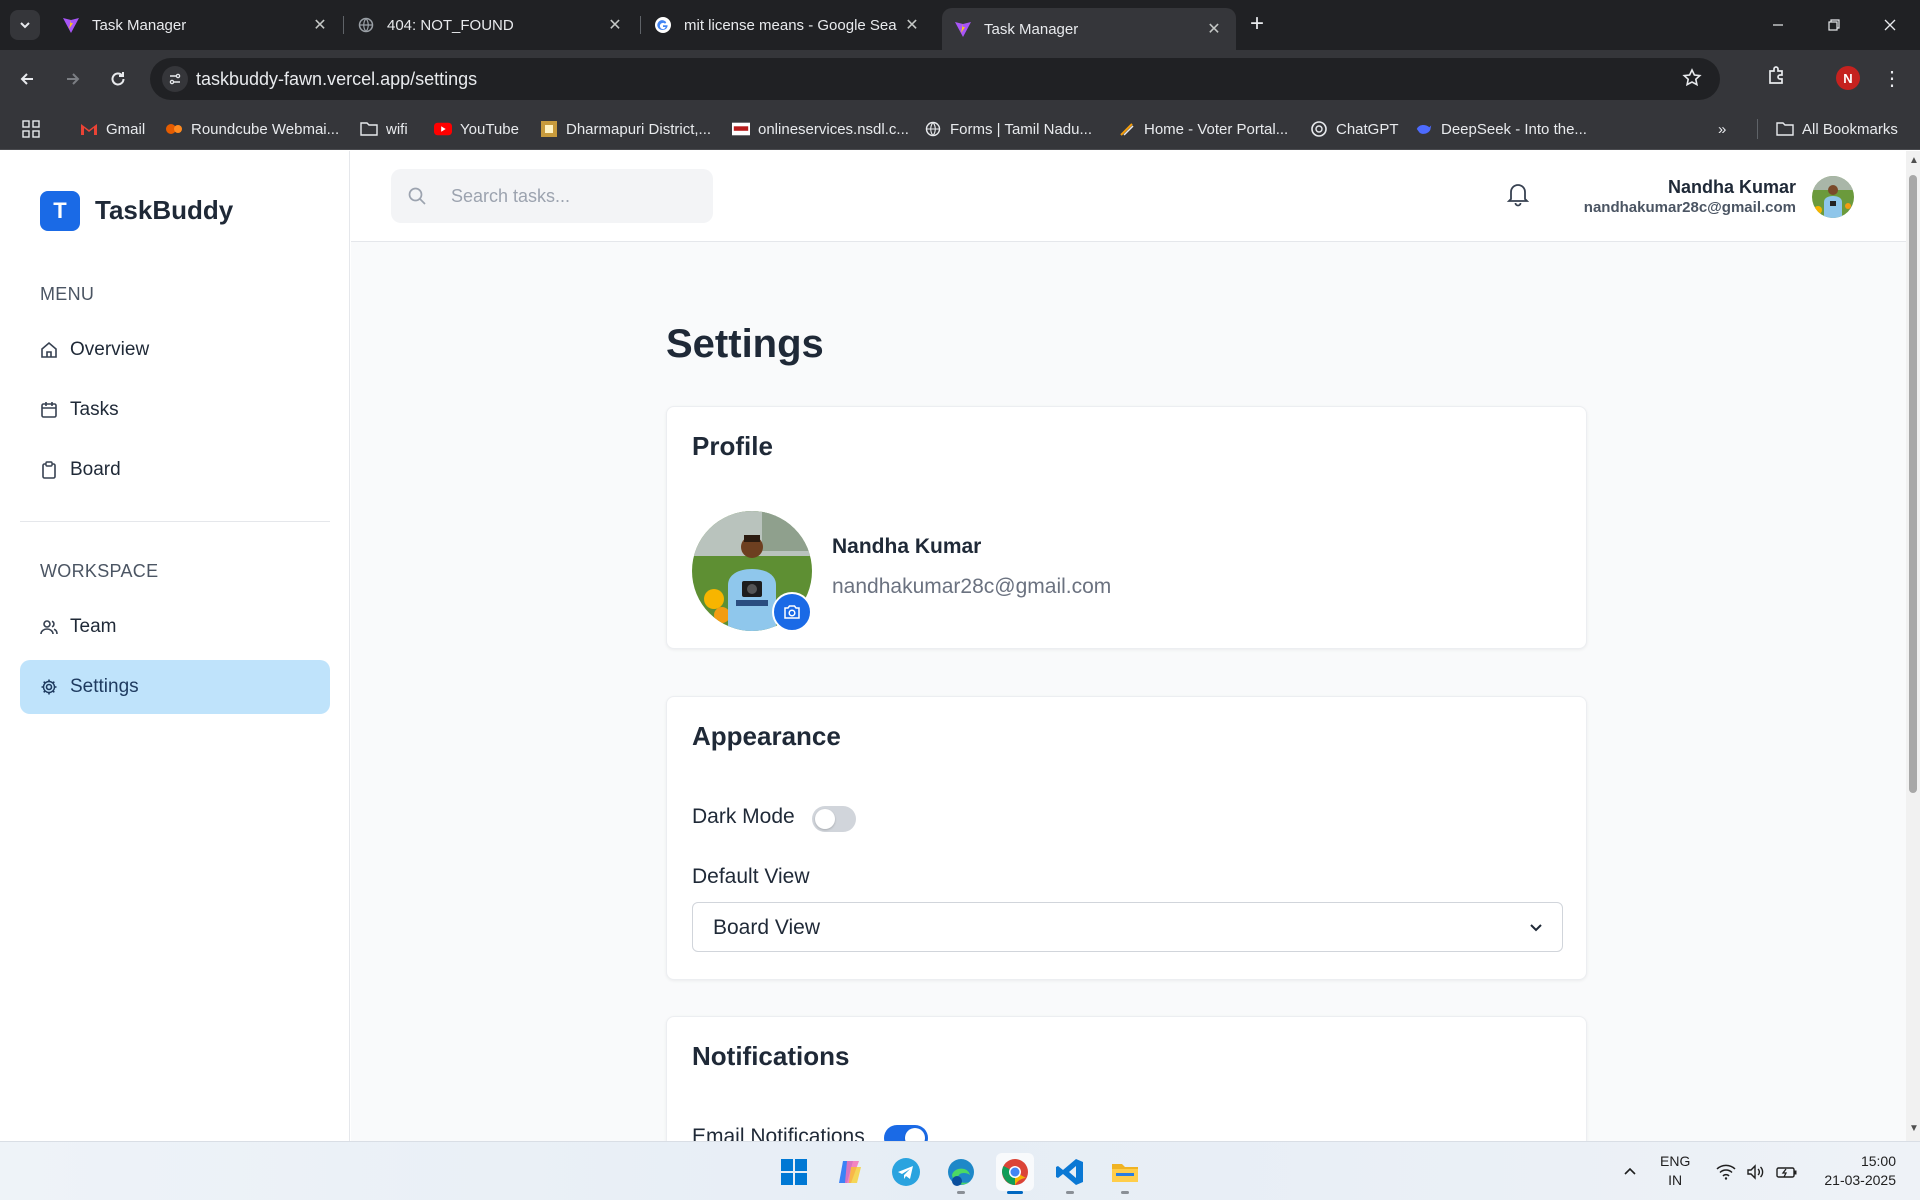  I want to click on region-code: IN, so click(1675, 1180).